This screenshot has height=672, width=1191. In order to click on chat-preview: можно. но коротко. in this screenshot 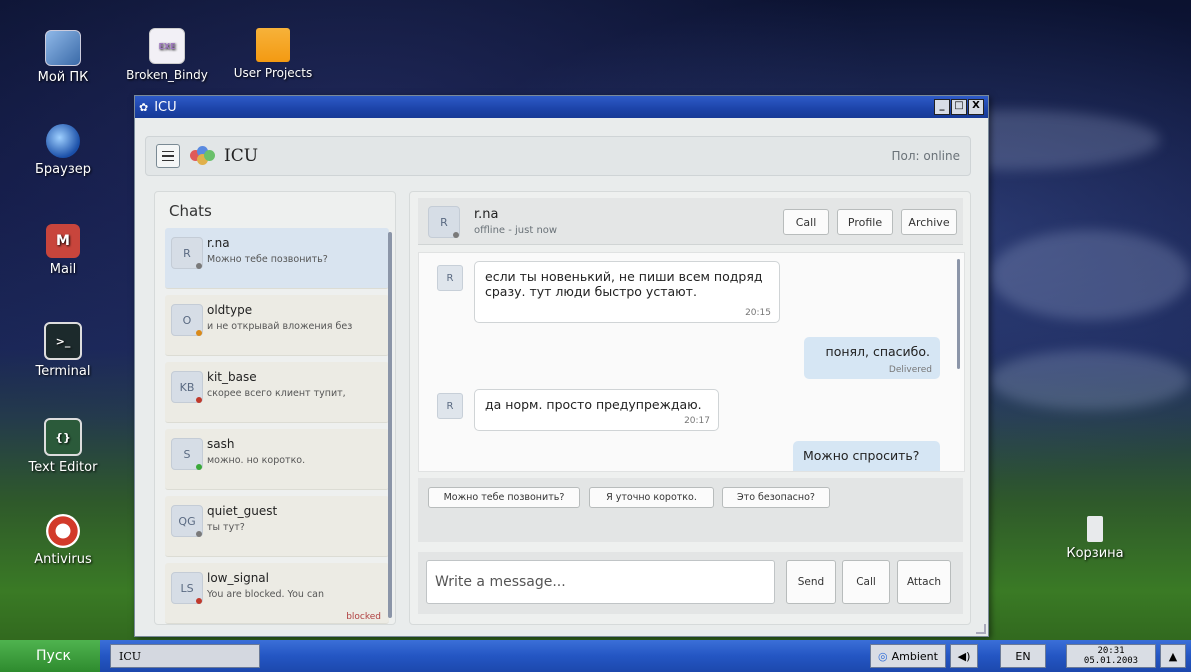, I will do `click(256, 460)`.